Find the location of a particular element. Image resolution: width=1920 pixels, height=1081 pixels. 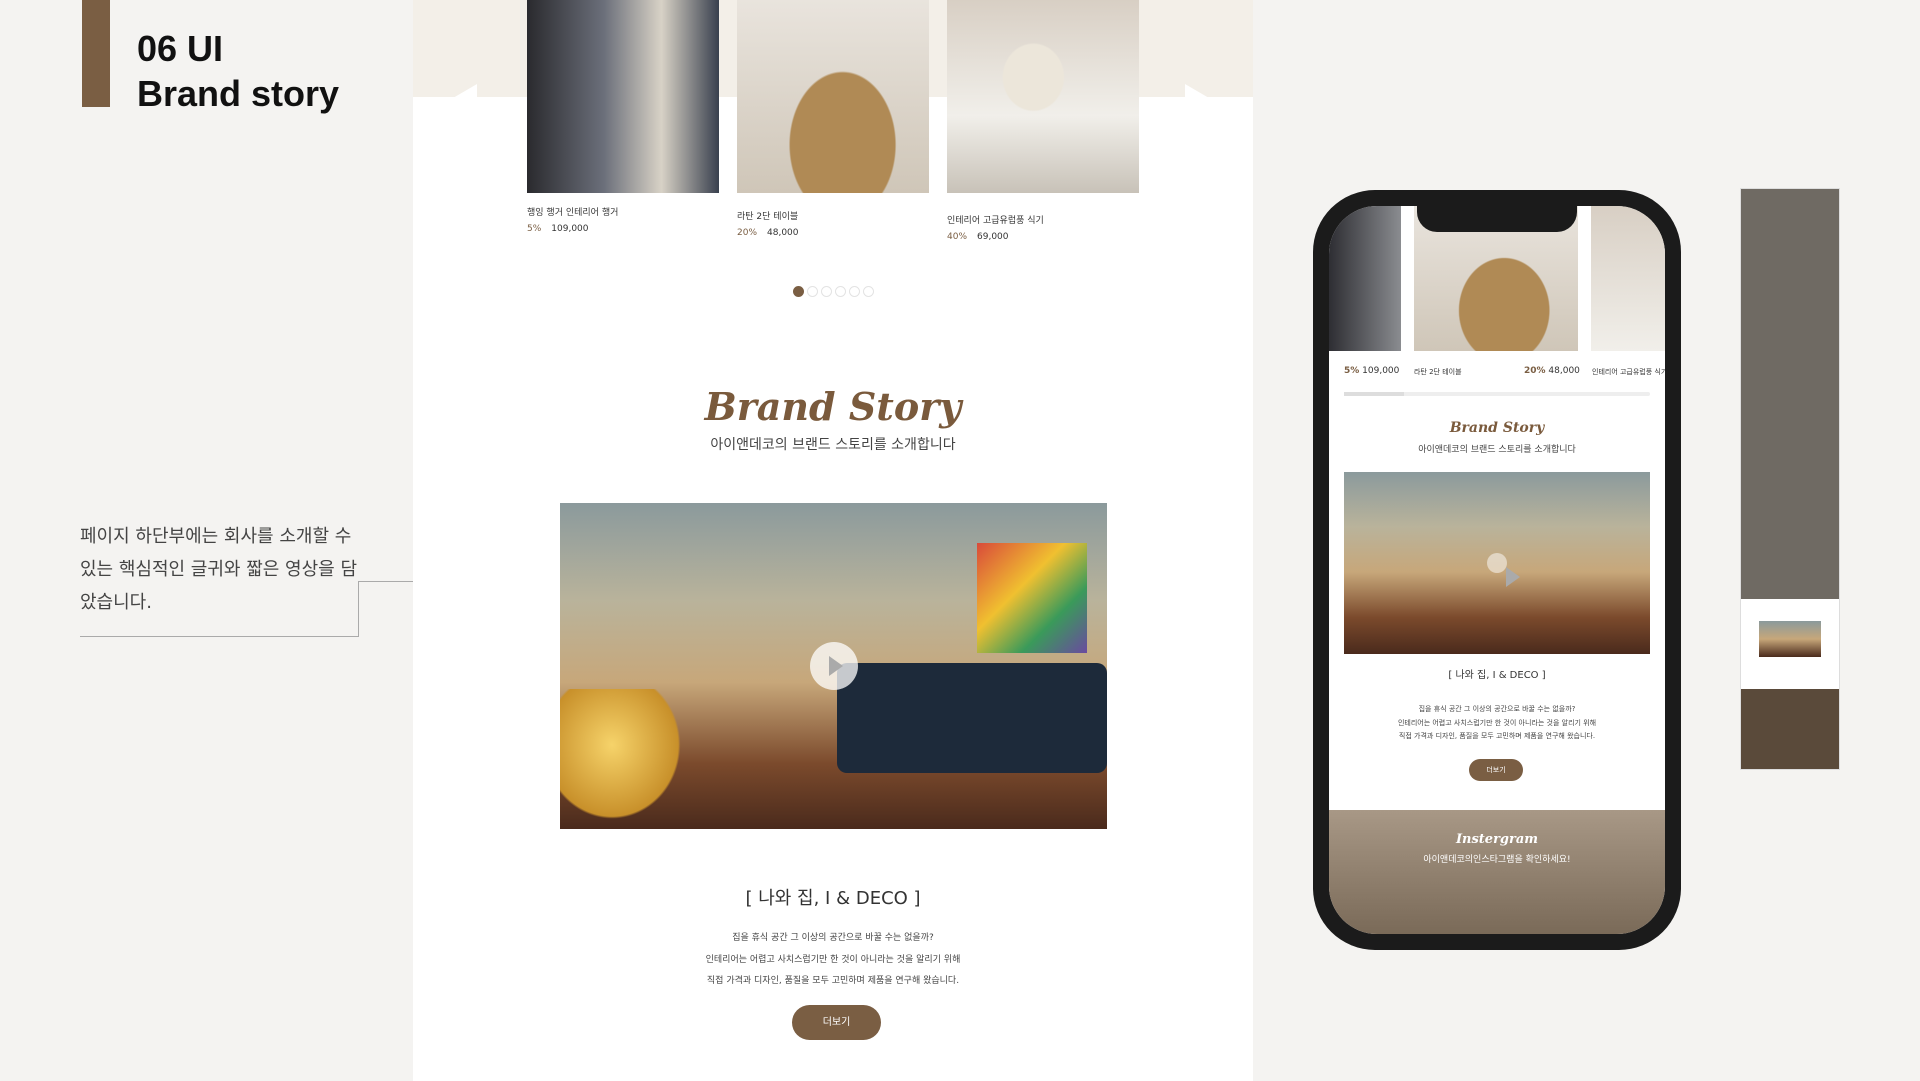

section-accent-bar is located at coordinates (96, 53).